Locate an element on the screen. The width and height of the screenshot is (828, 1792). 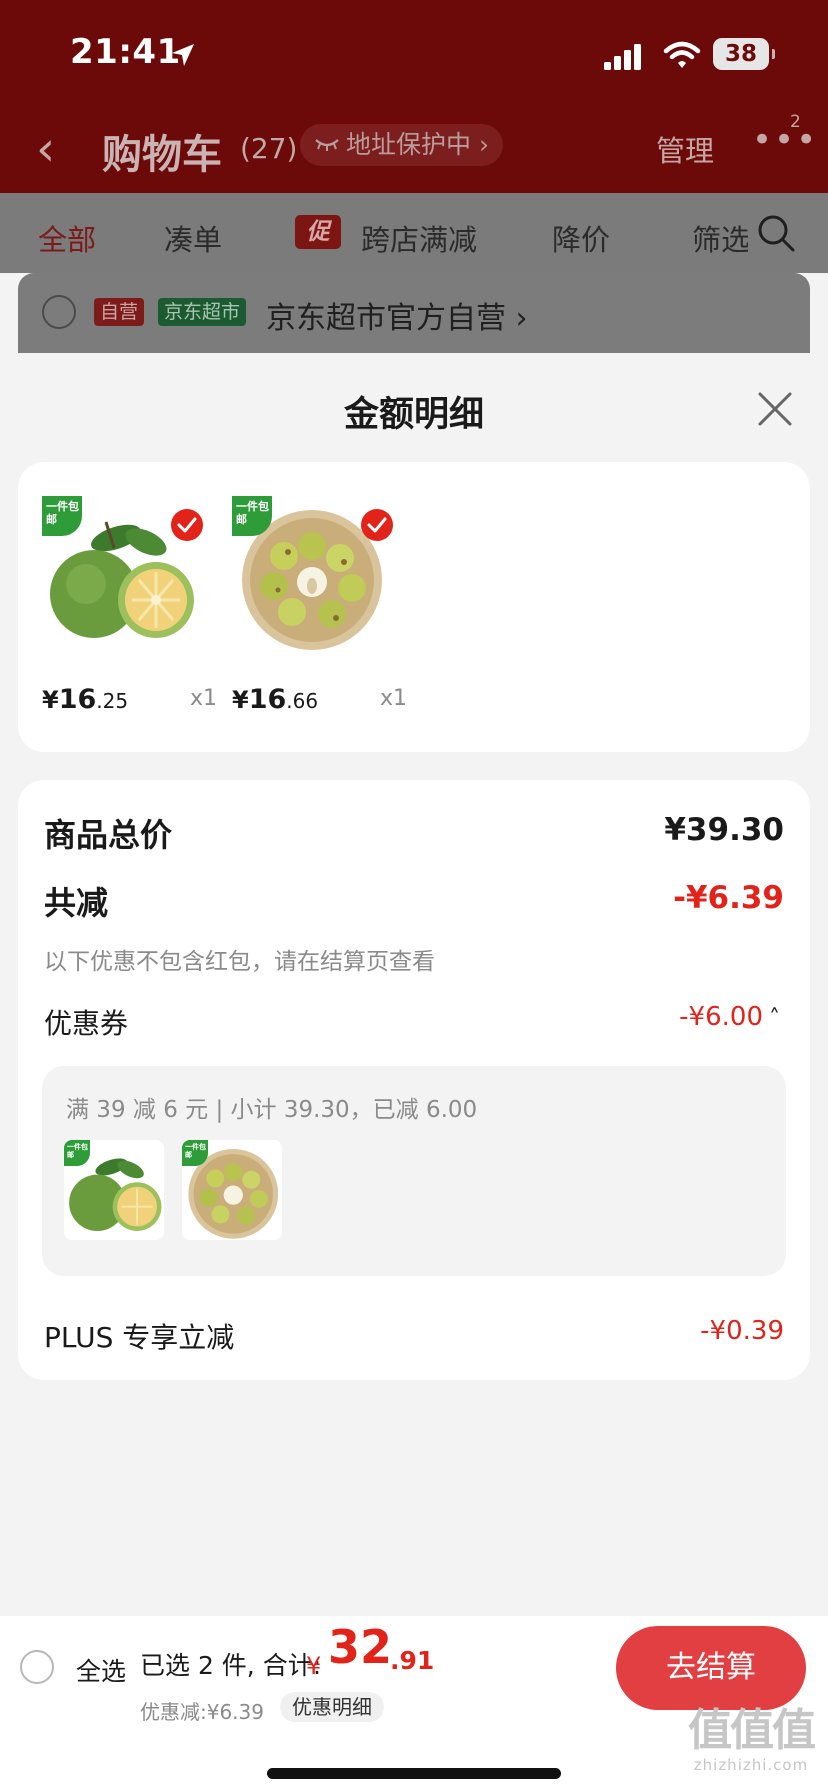
search-icon is located at coordinates (776, 233).